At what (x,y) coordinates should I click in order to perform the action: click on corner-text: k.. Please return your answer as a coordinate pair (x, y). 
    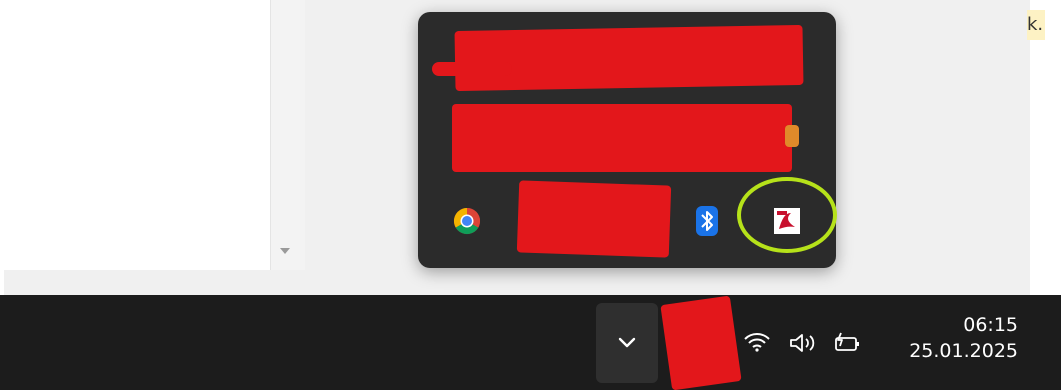
    Looking at the image, I should click on (1036, 25).